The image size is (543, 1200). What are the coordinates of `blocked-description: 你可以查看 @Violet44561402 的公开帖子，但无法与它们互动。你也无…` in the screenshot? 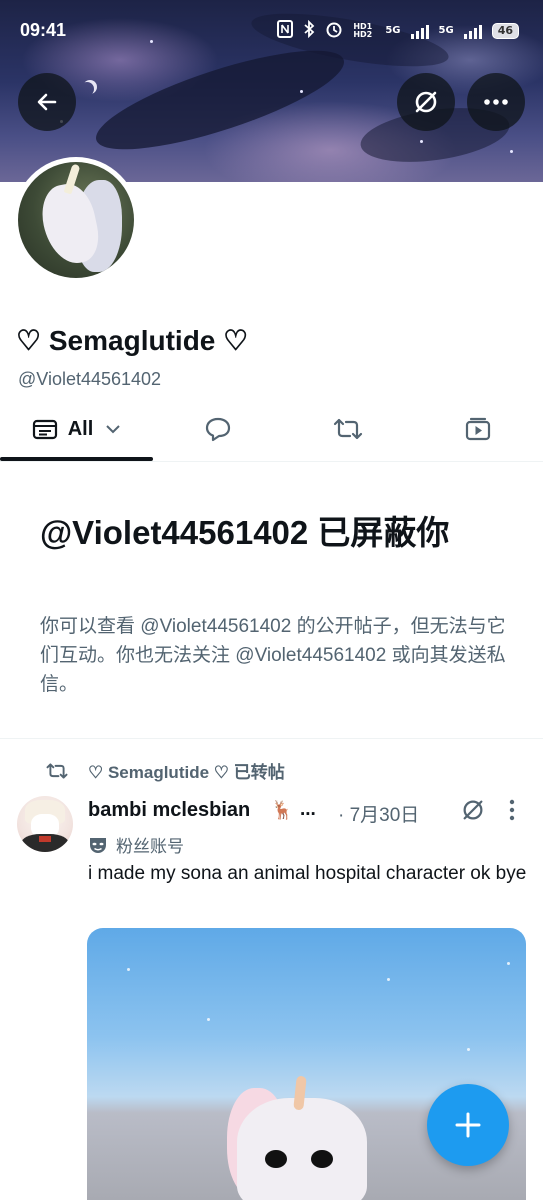 It's located at (273, 655).